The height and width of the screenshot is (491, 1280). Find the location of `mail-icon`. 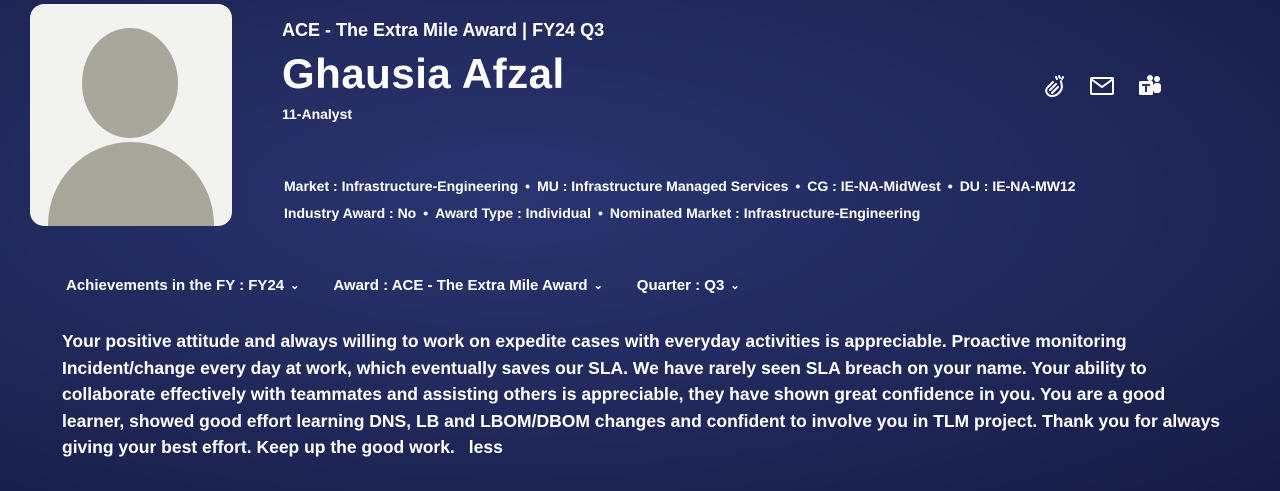

mail-icon is located at coordinates (1102, 86).